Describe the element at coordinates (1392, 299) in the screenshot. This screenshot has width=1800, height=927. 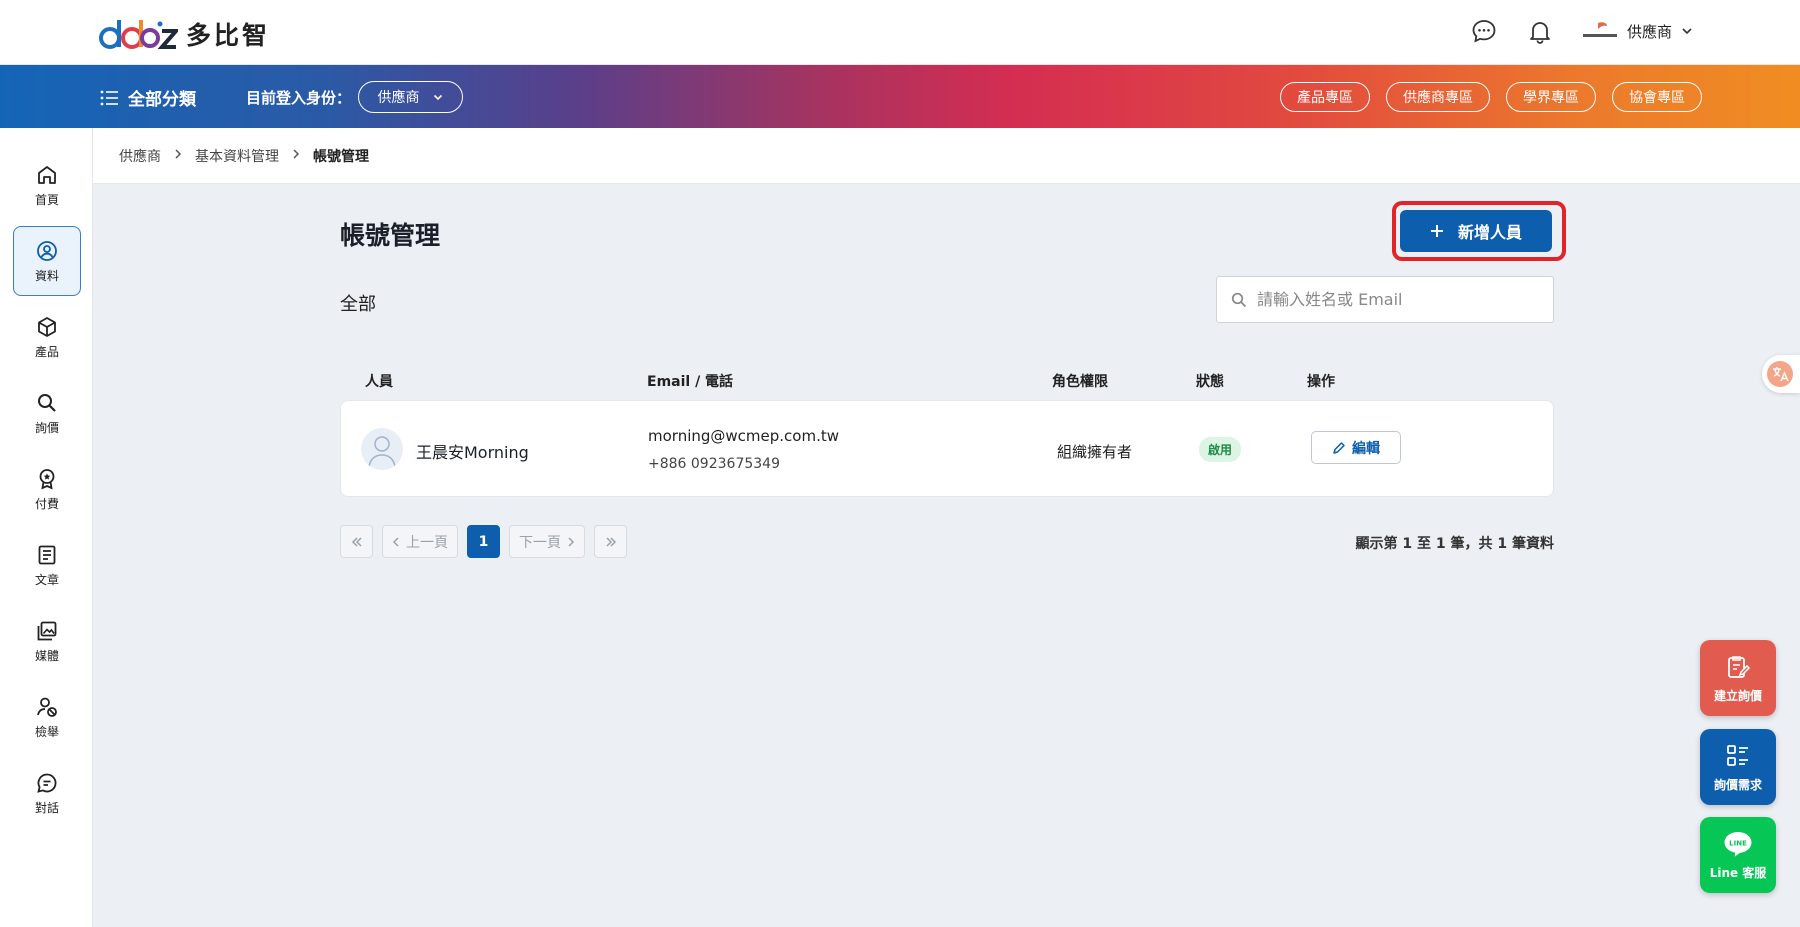
I see `search-input` at that location.